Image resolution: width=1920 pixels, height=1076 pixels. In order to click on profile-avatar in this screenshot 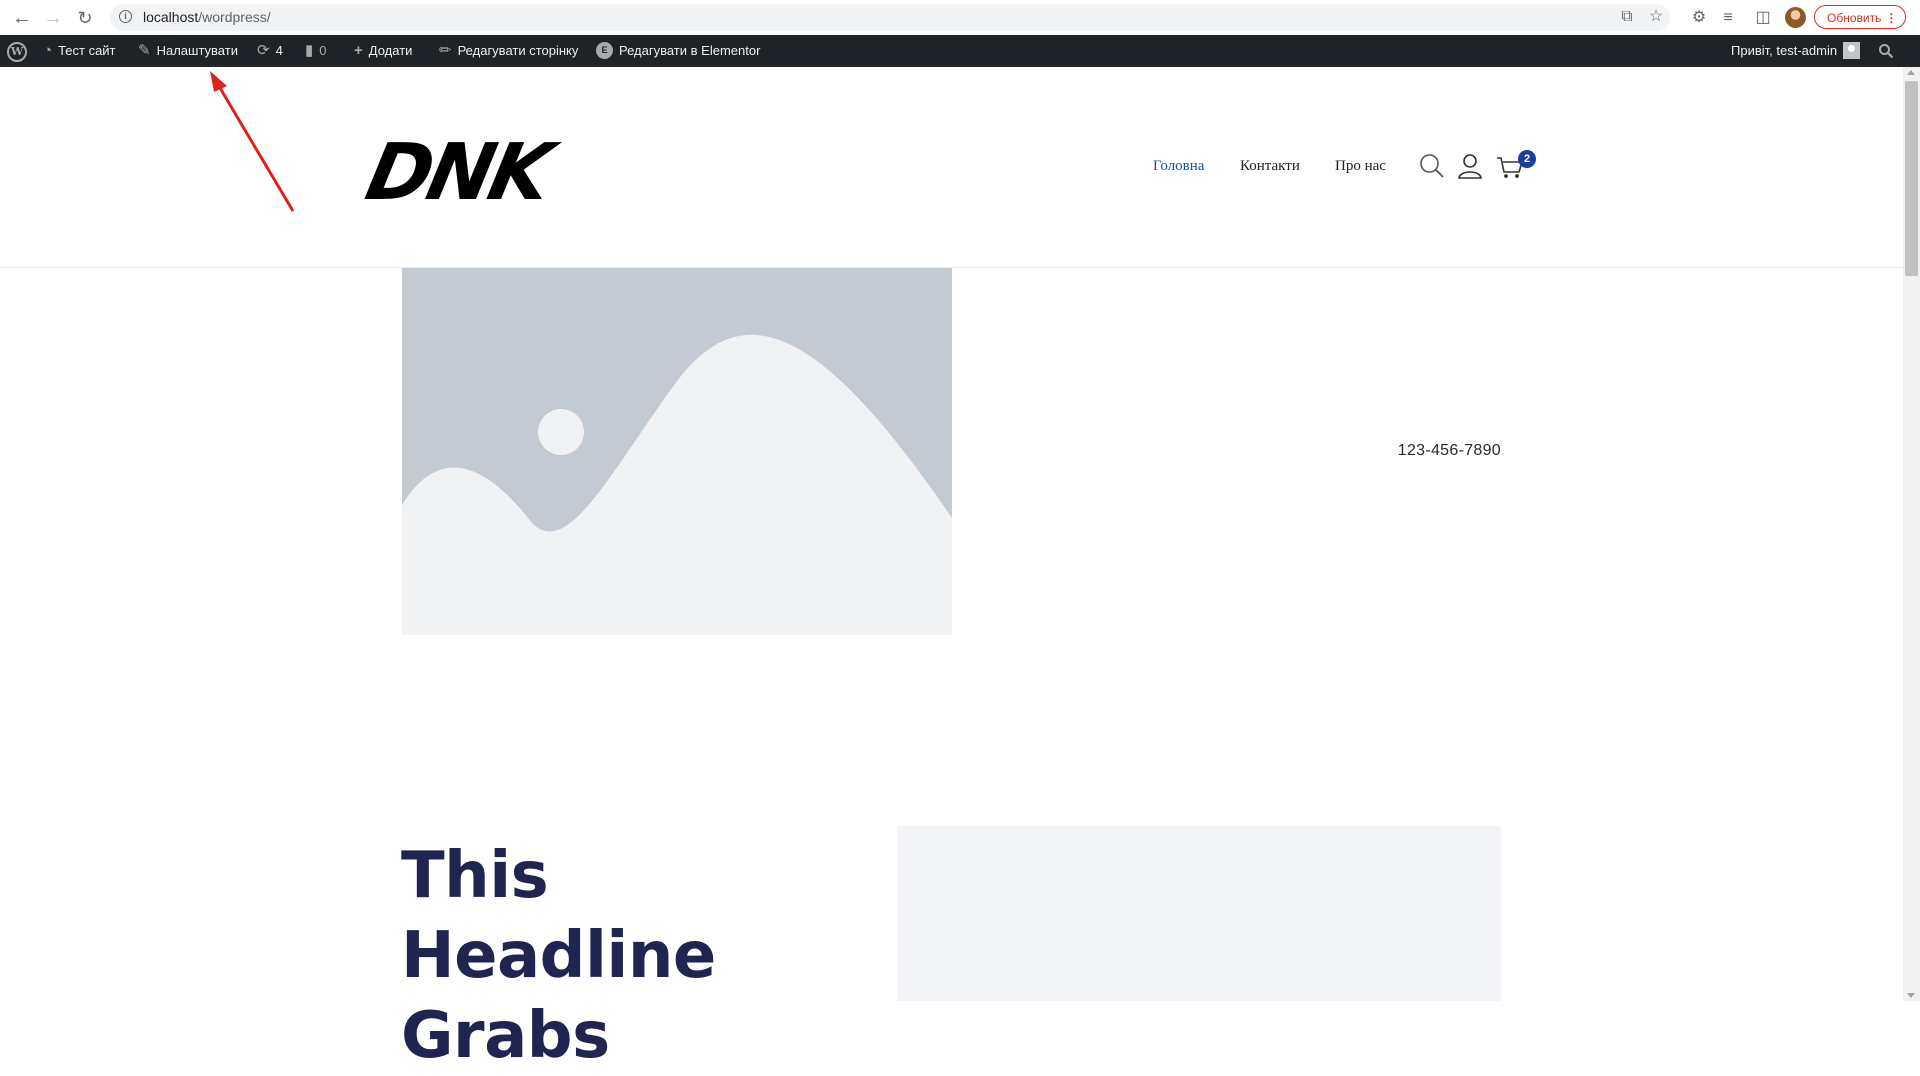, I will do `click(1795, 17)`.